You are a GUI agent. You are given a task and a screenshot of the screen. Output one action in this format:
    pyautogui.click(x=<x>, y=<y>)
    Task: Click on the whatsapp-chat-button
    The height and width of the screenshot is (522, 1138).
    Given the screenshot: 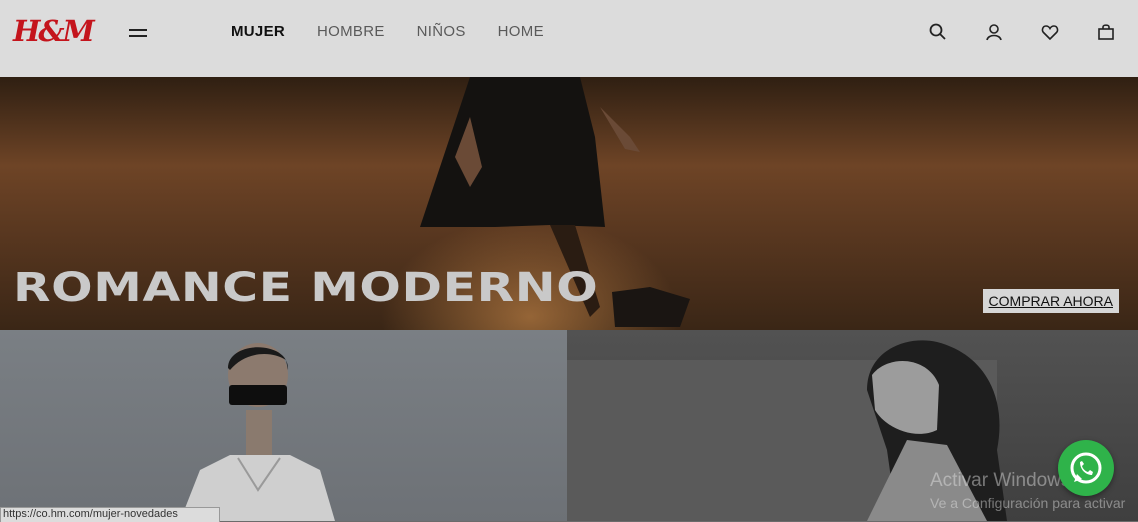 What is the action you would take?
    pyautogui.click(x=1086, y=468)
    